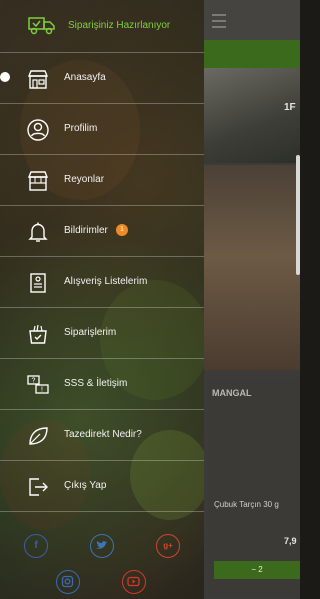  What do you see at coordinates (290, 541) in the screenshot?
I see `product-price: 7,9` at bounding box center [290, 541].